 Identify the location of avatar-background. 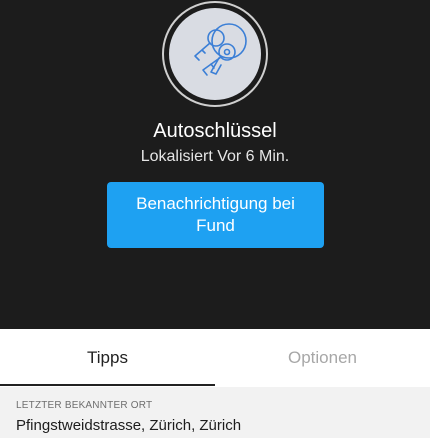
(215, 54).